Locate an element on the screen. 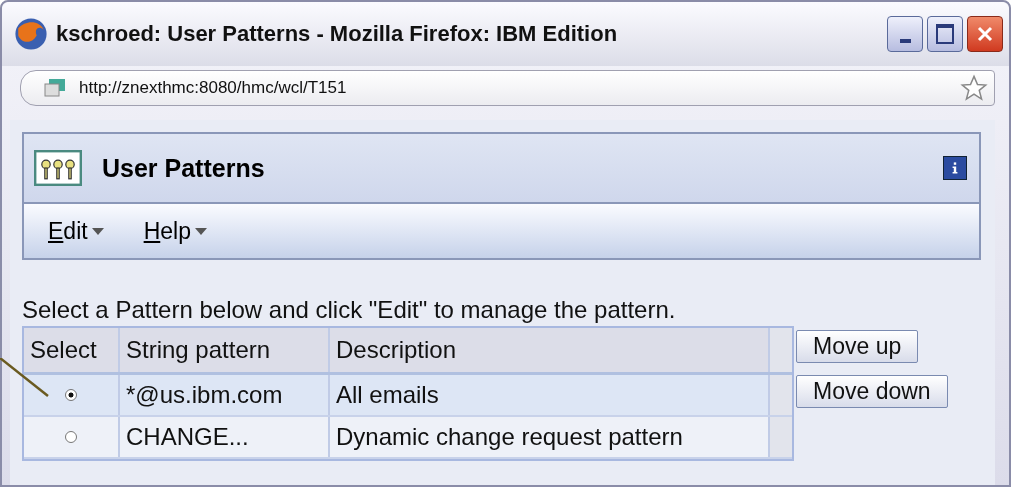 This screenshot has width=1011, height=487. info-glyph-icon is located at coordinates (955, 168).